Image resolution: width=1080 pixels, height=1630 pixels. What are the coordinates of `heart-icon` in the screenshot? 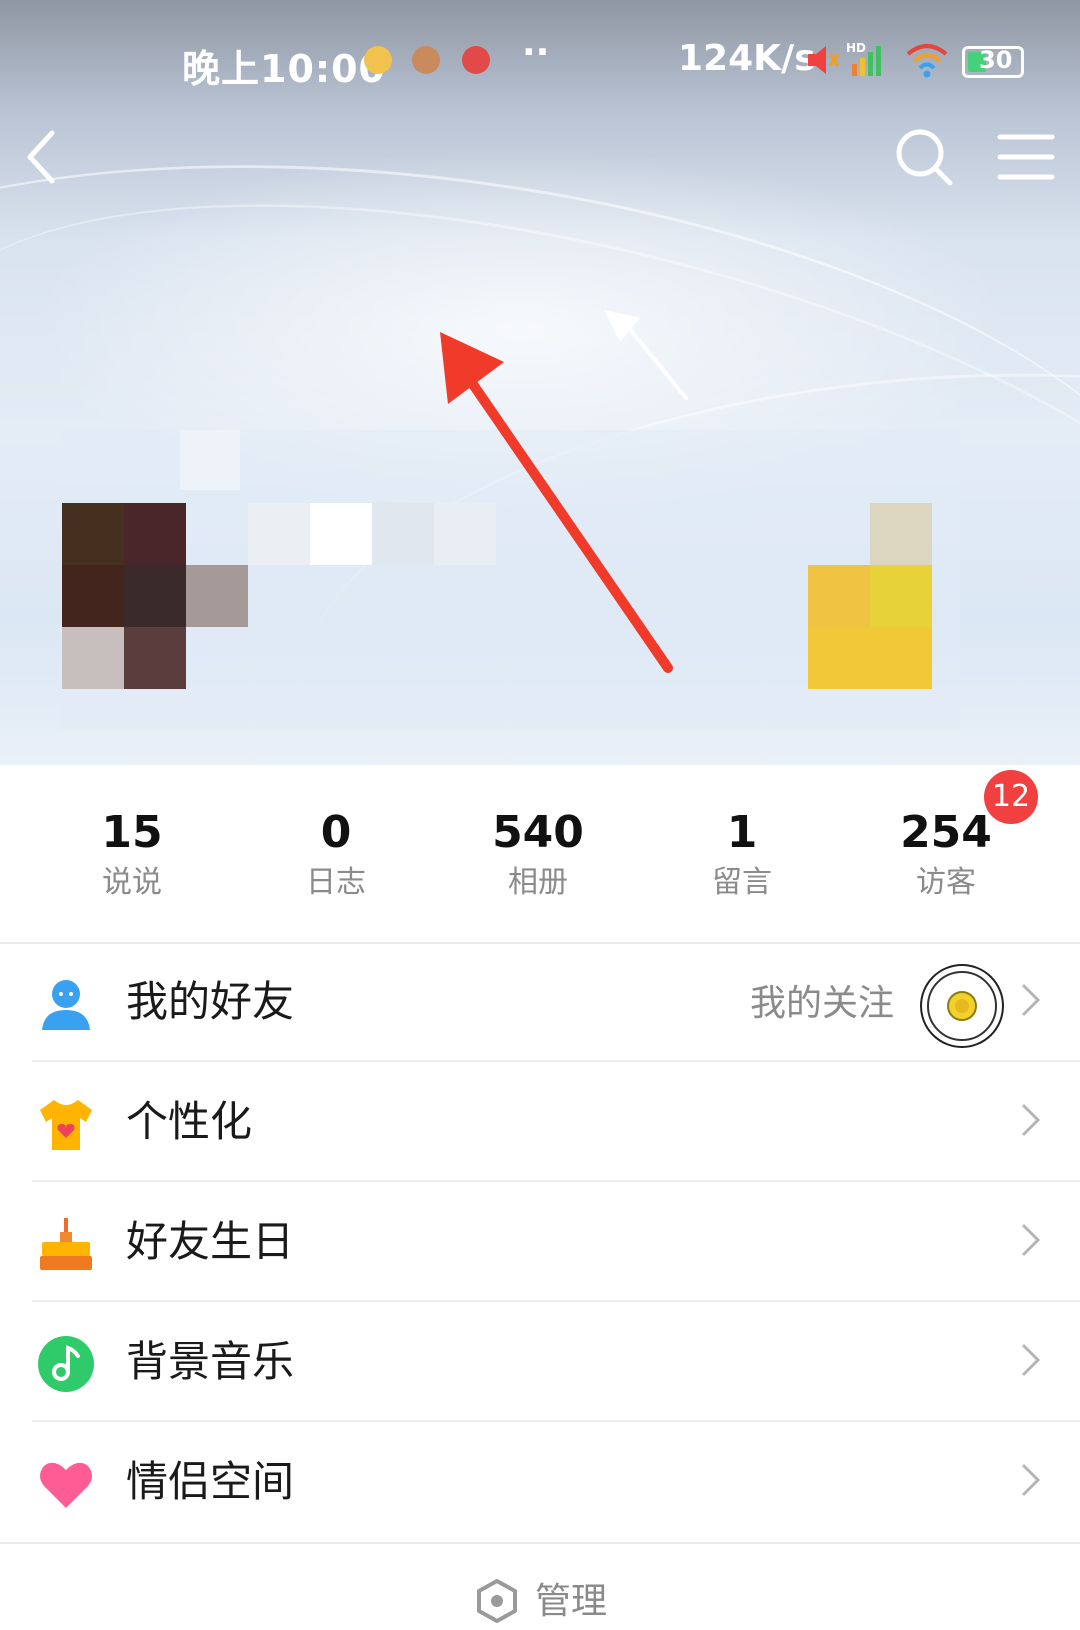 It's located at (66, 1485).